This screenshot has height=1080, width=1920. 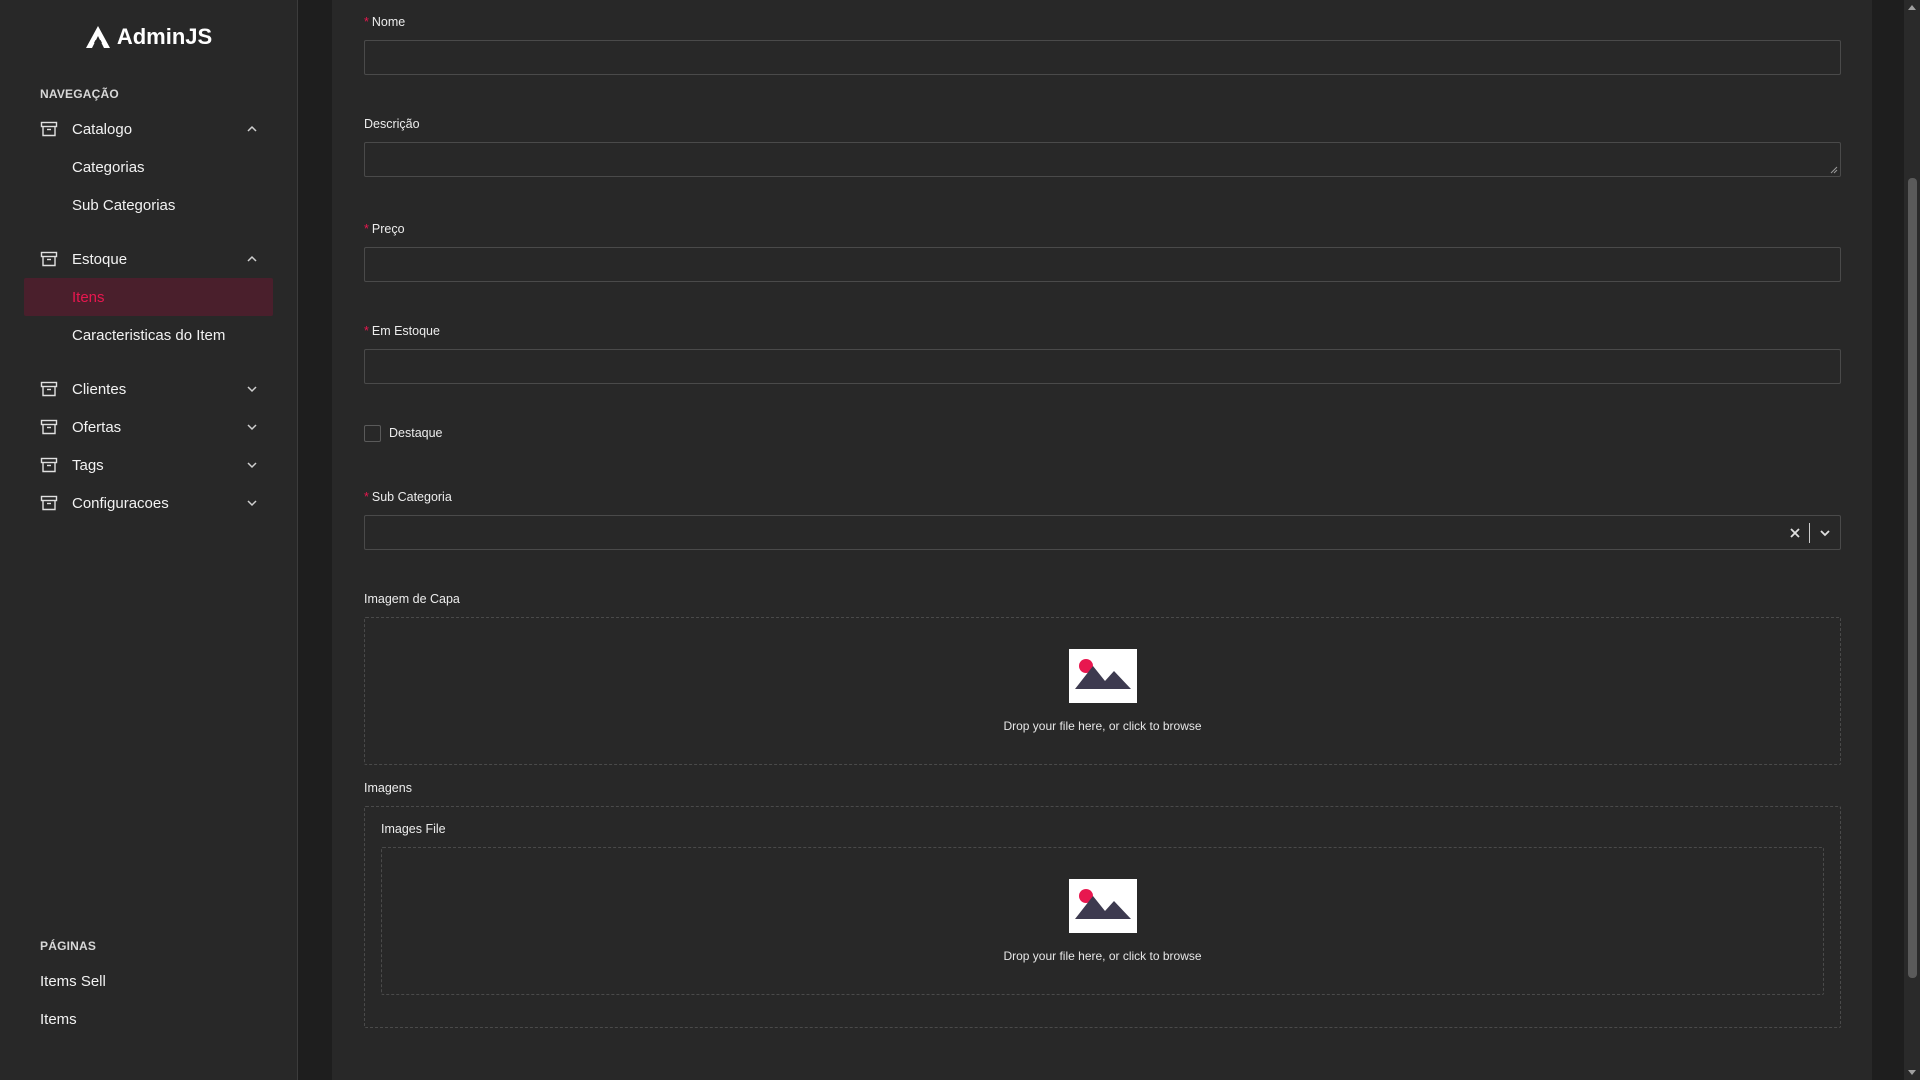 What do you see at coordinates (148, 1019) in the screenshot?
I see `page-item-items: Items` at bounding box center [148, 1019].